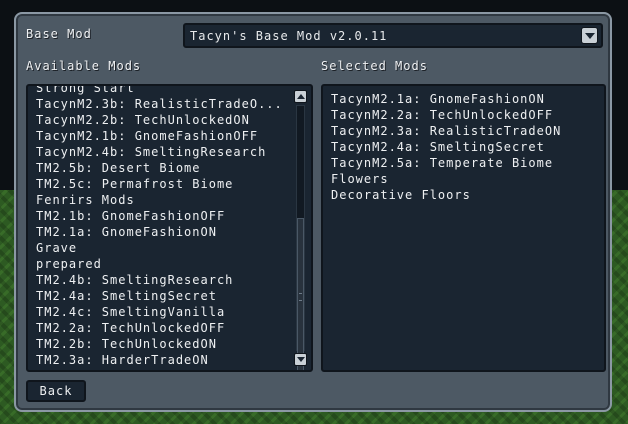 This screenshot has height=424, width=628. What do you see at coordinates (162, 152) in the screenshot?
I see `list-item: TacynM2.4b: SmeltingResearch` at bounding box center [162, 152].